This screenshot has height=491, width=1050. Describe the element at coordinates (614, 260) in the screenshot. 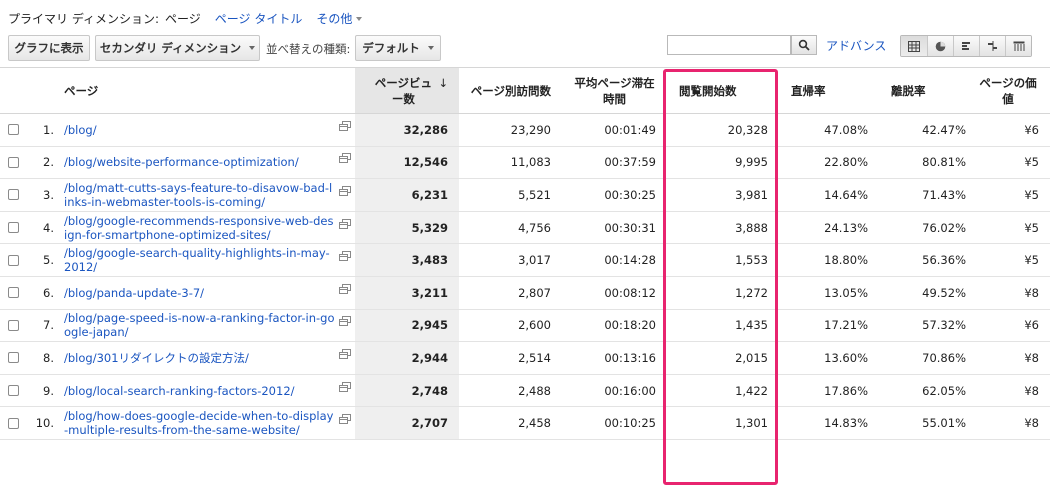

I see `row-avg-time: 00:14:28` at that location.